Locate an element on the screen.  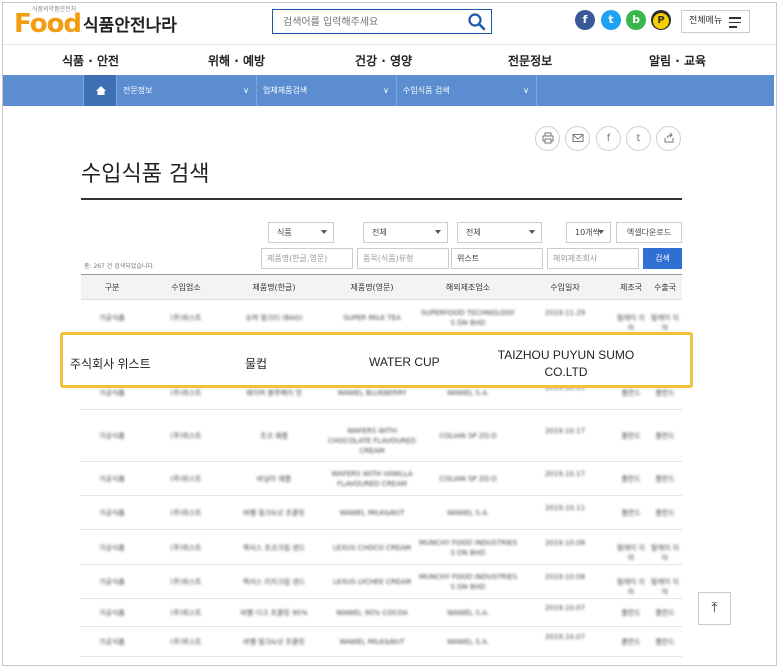
search-input is located at coordinates (365, 22).